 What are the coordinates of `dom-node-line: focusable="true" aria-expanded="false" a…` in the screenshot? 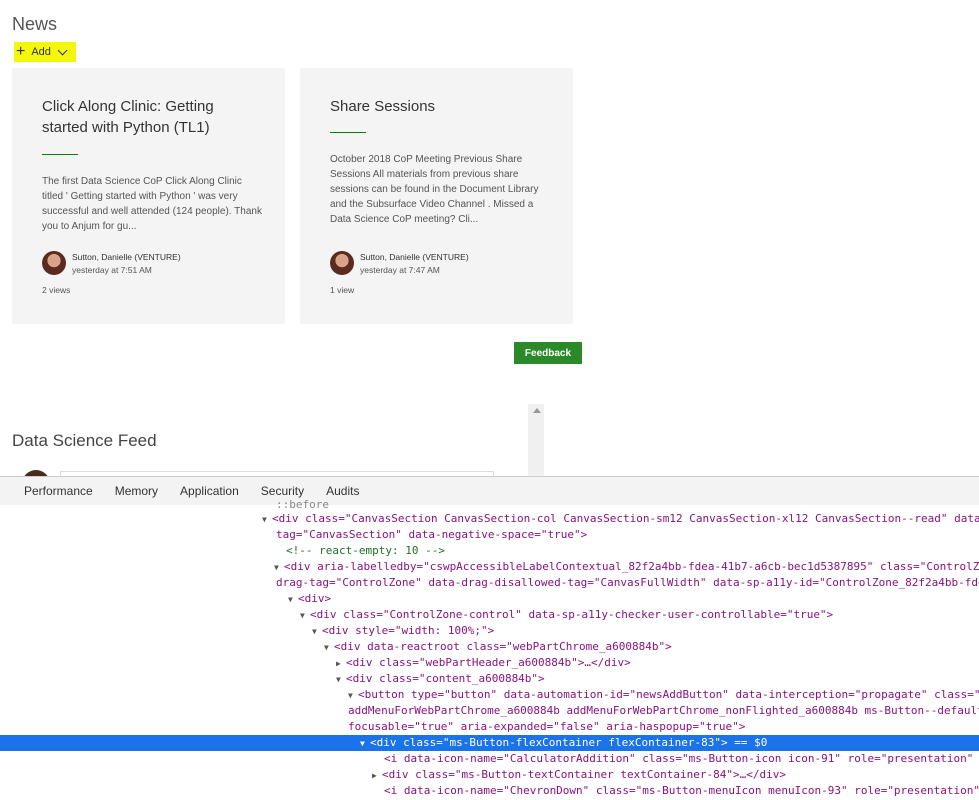 It's located at (546, 727).